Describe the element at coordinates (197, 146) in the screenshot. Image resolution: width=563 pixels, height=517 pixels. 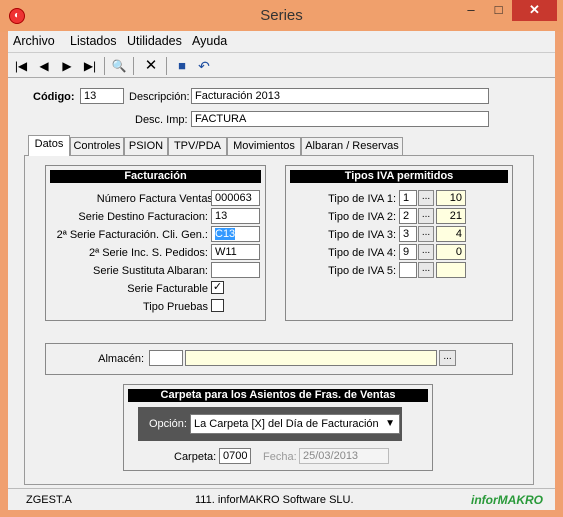
I see `tab-tpv-pda: TPV/PDA` at that location.